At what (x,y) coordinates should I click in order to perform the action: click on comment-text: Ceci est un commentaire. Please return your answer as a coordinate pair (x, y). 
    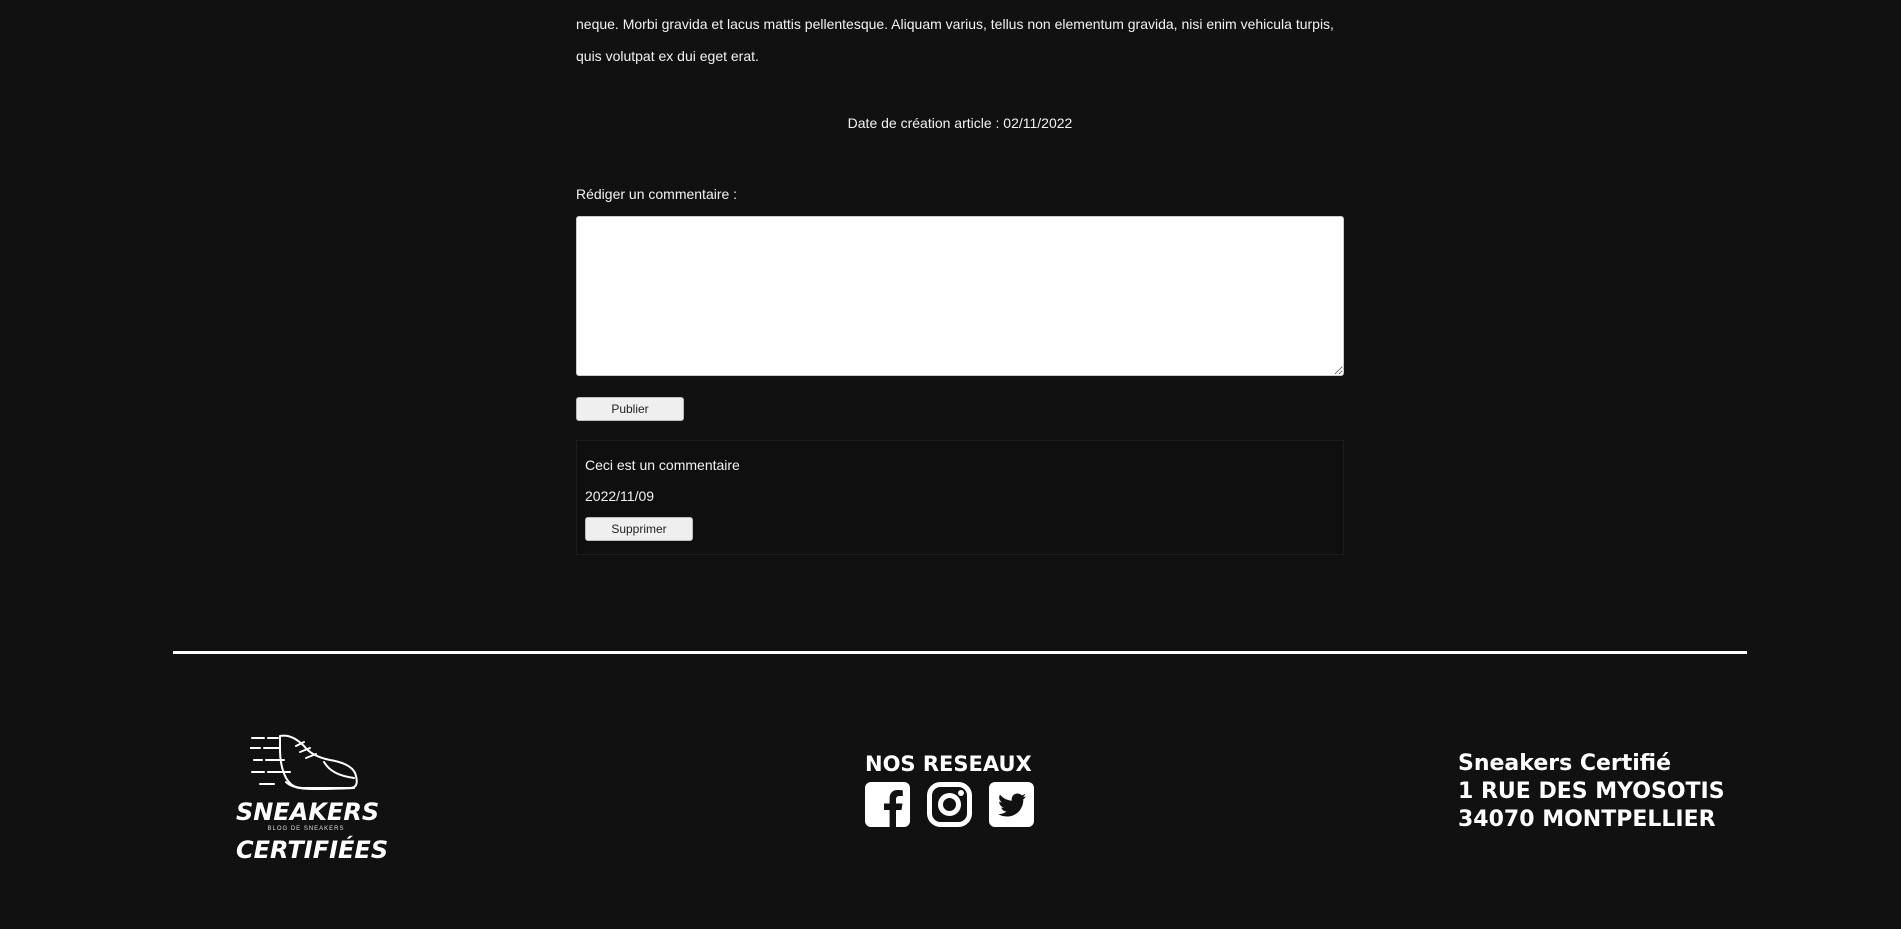
    Looking at the image, I should click on (662, 465).